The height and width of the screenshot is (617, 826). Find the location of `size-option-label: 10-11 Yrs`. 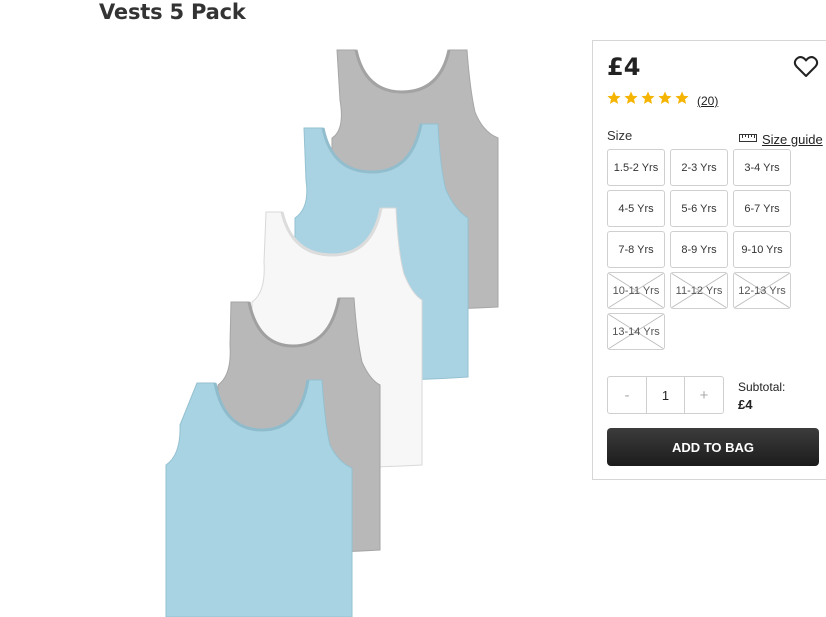

size-option-label: 10-11 Yrs is located at coordinates (636, 290).